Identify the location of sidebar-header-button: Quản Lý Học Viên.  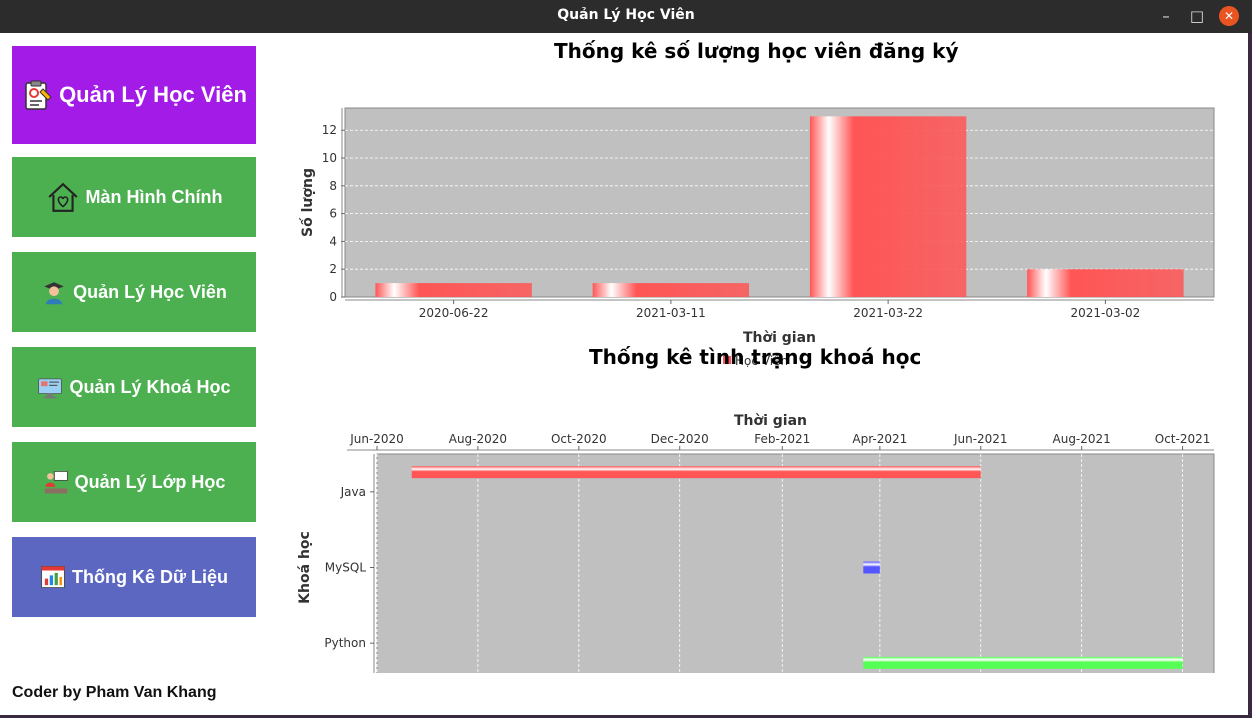
(134, 95).